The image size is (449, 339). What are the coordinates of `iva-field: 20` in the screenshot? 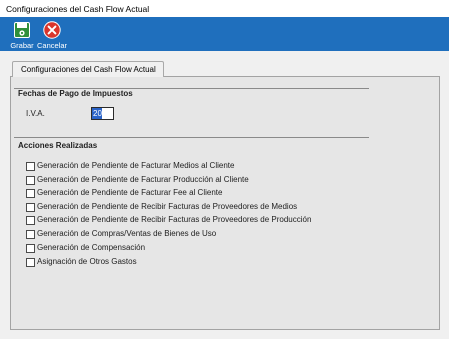 It's located at (102, 113).